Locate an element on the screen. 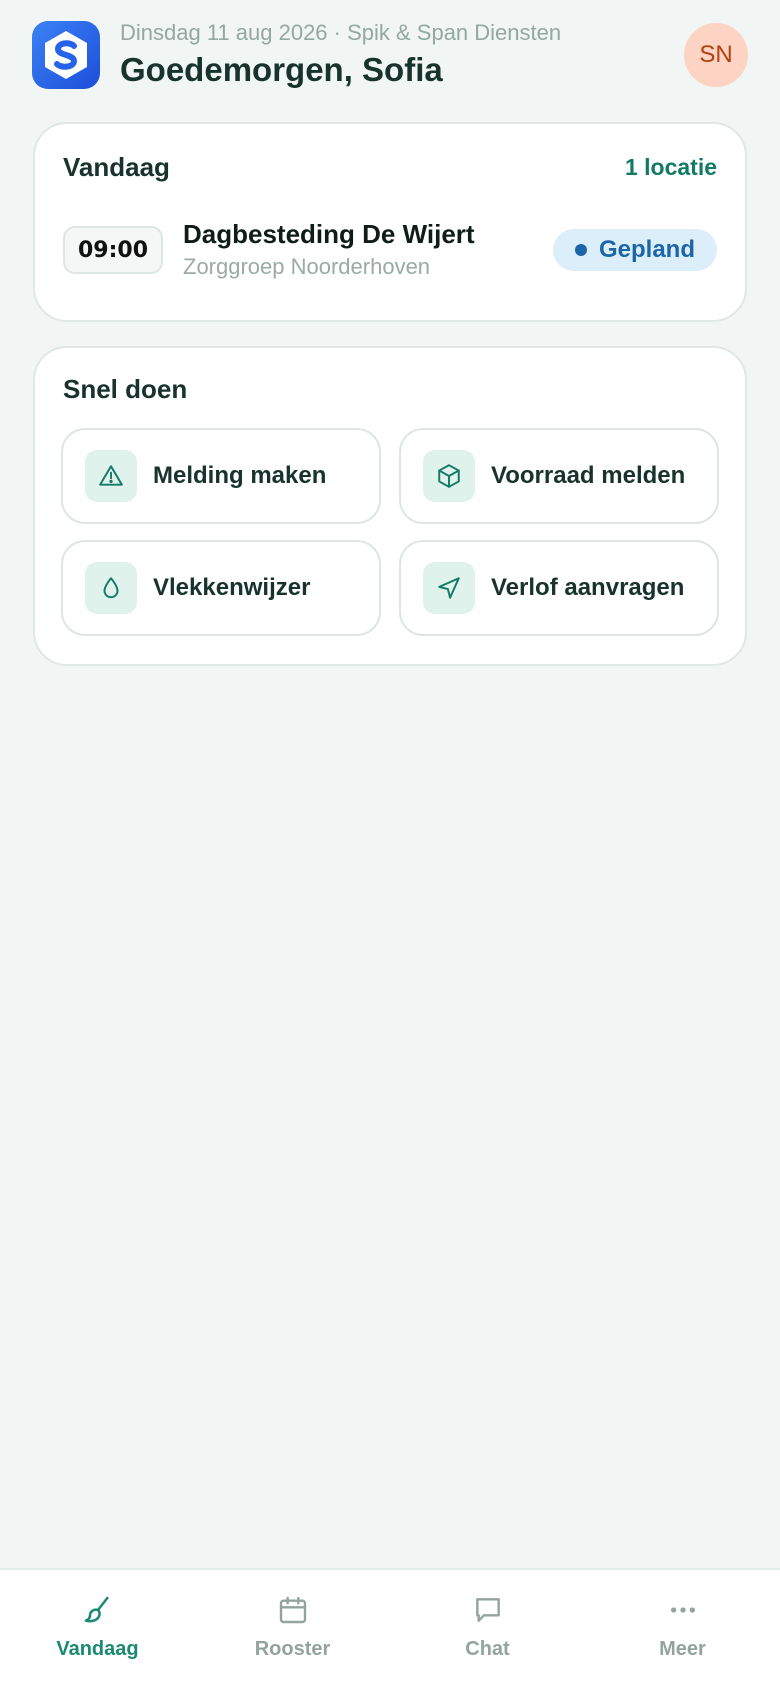 The image size is (780, 1688). quick-action-melding: Melding maken is located at coordinates (221, 476).